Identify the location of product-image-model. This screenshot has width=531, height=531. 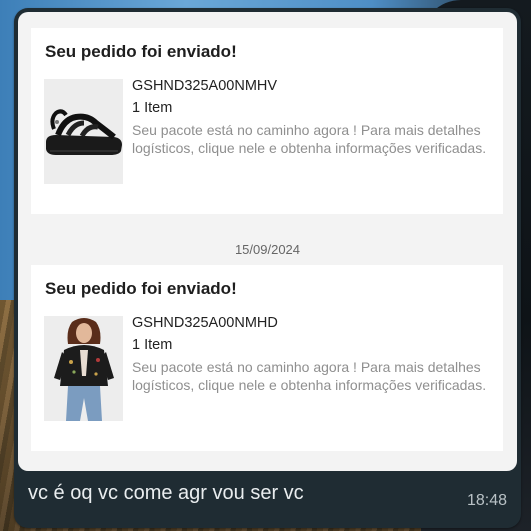
(83, 368).